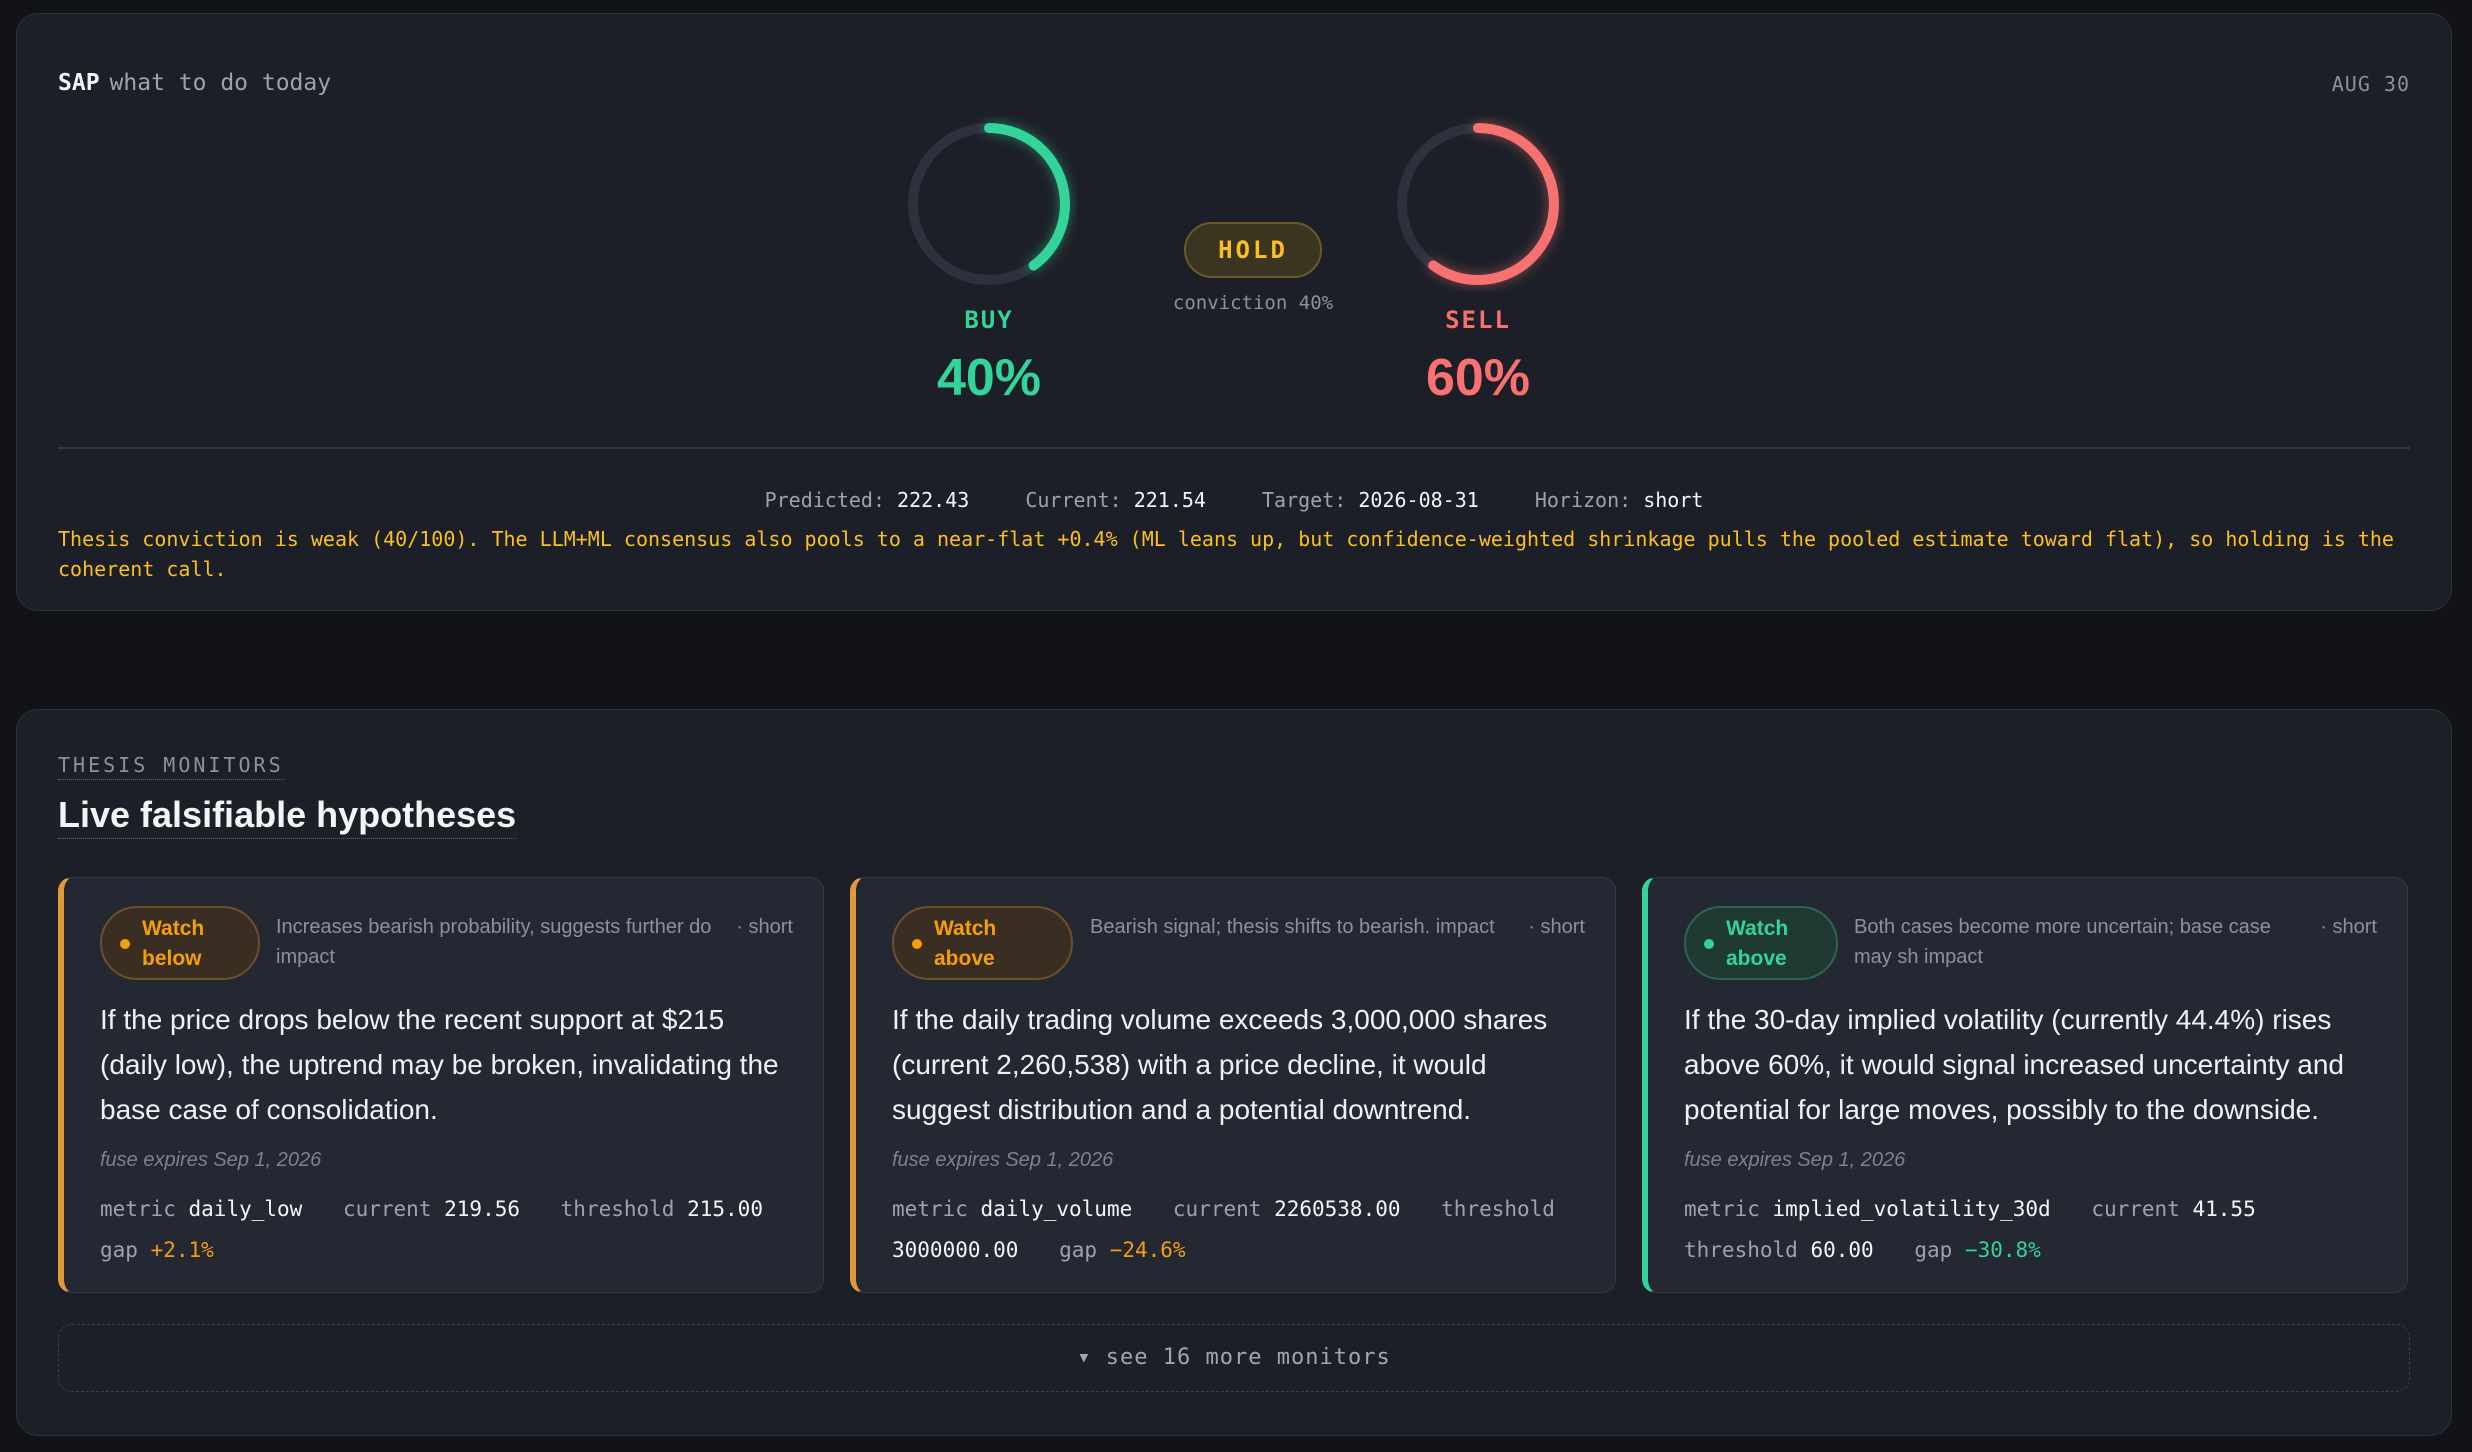 Image resolution: width=2472 pixels, height=1452 pixels. I want to click on metric-value: daily_volume, so click(1056, 1209).